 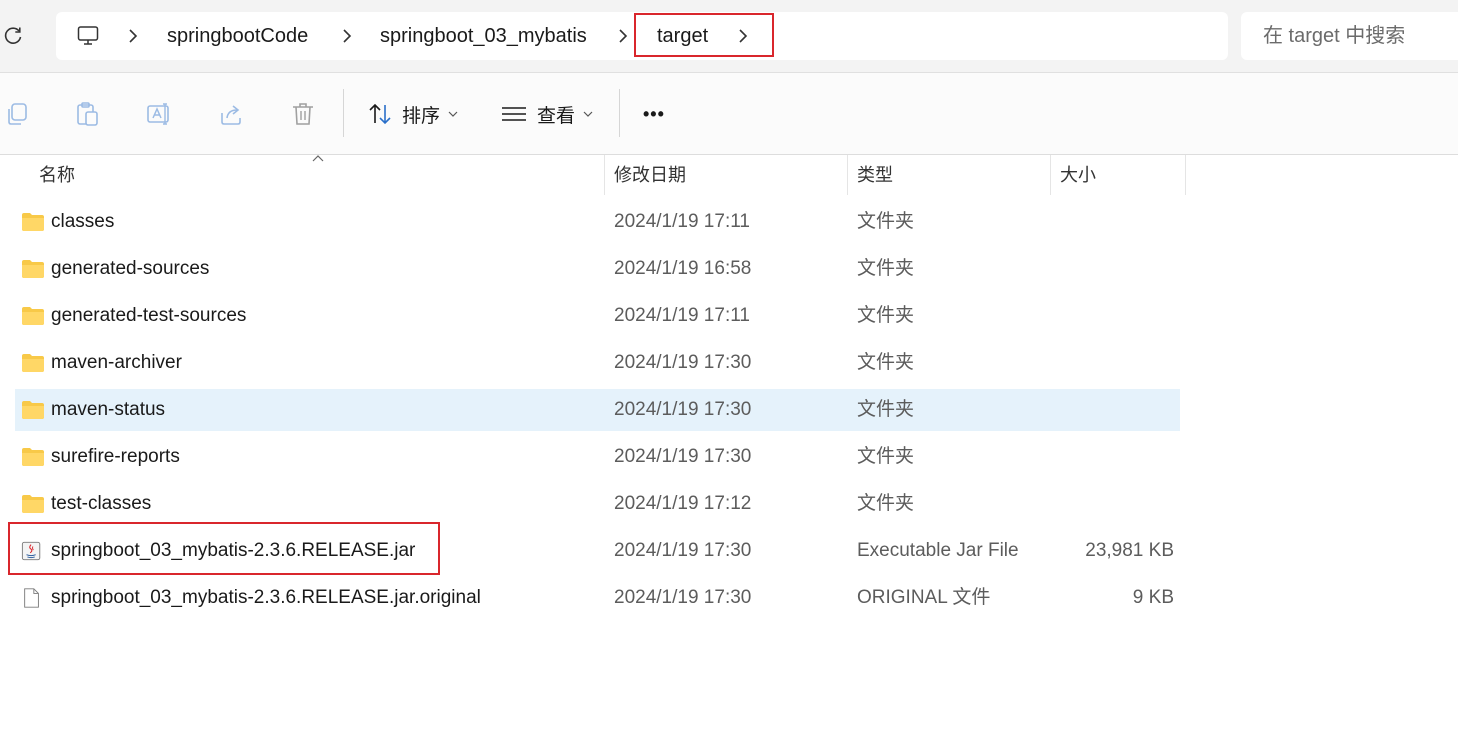 I want to click on column-header-date: 修改日期, so click(x=650, y=175).